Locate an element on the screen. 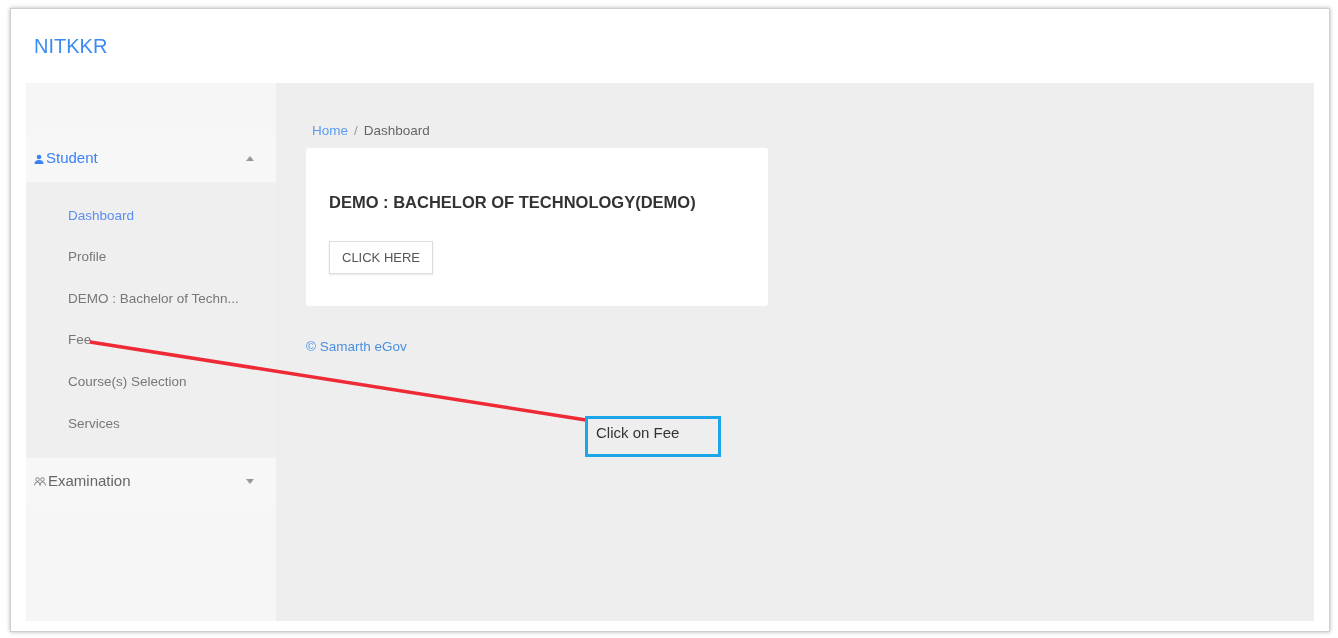 The image size is (1338, 638). caret-down-icon is located at coordinates (250, 481).